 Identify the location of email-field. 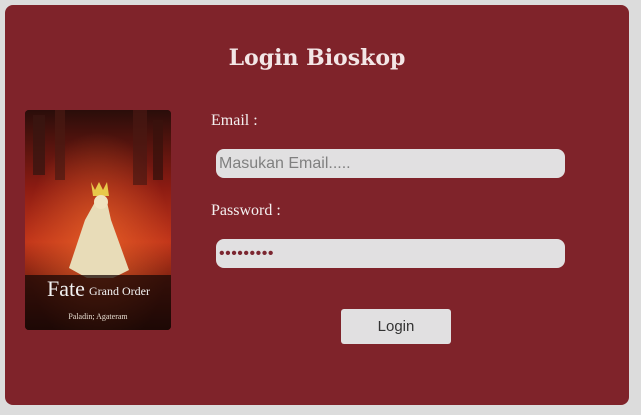
(390, 163).